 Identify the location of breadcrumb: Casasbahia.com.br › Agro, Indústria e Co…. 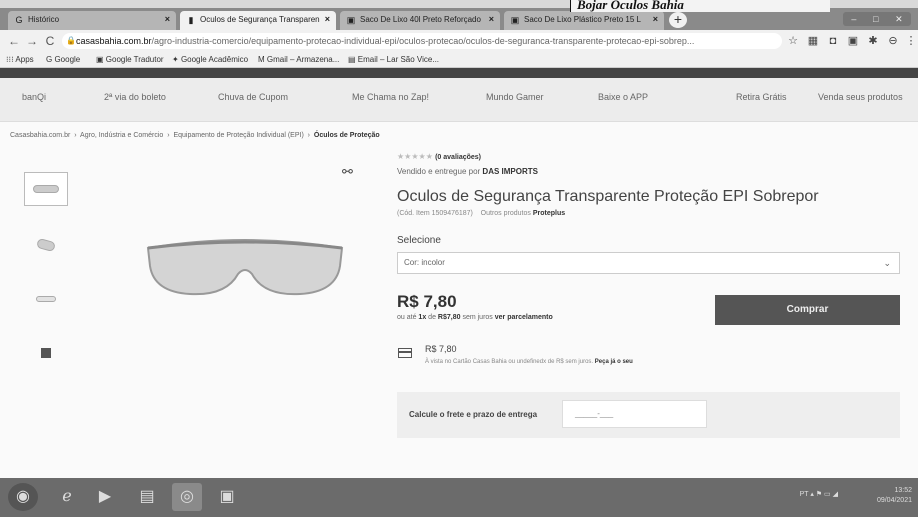
(195, 135).